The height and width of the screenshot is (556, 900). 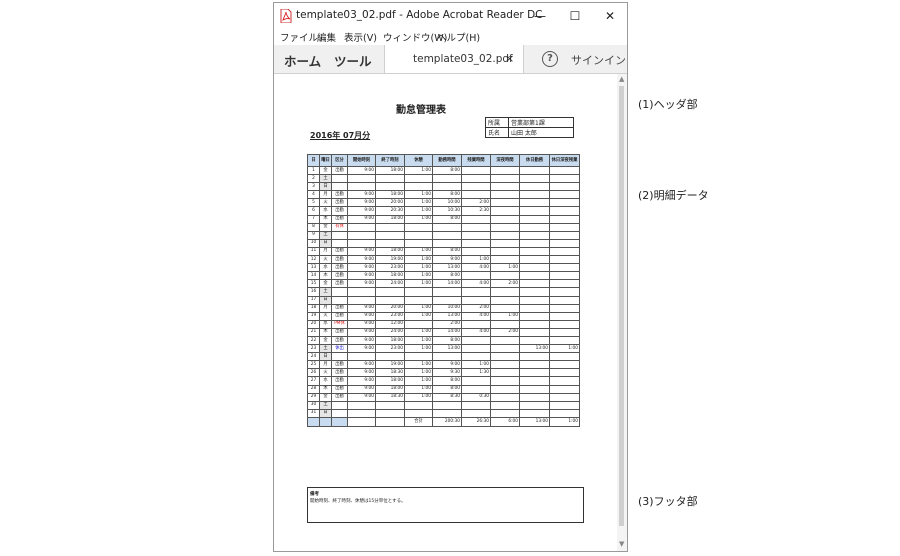 I want to click on vertical-scrollbar: ▲ ▼, so click(x=622, y=312).